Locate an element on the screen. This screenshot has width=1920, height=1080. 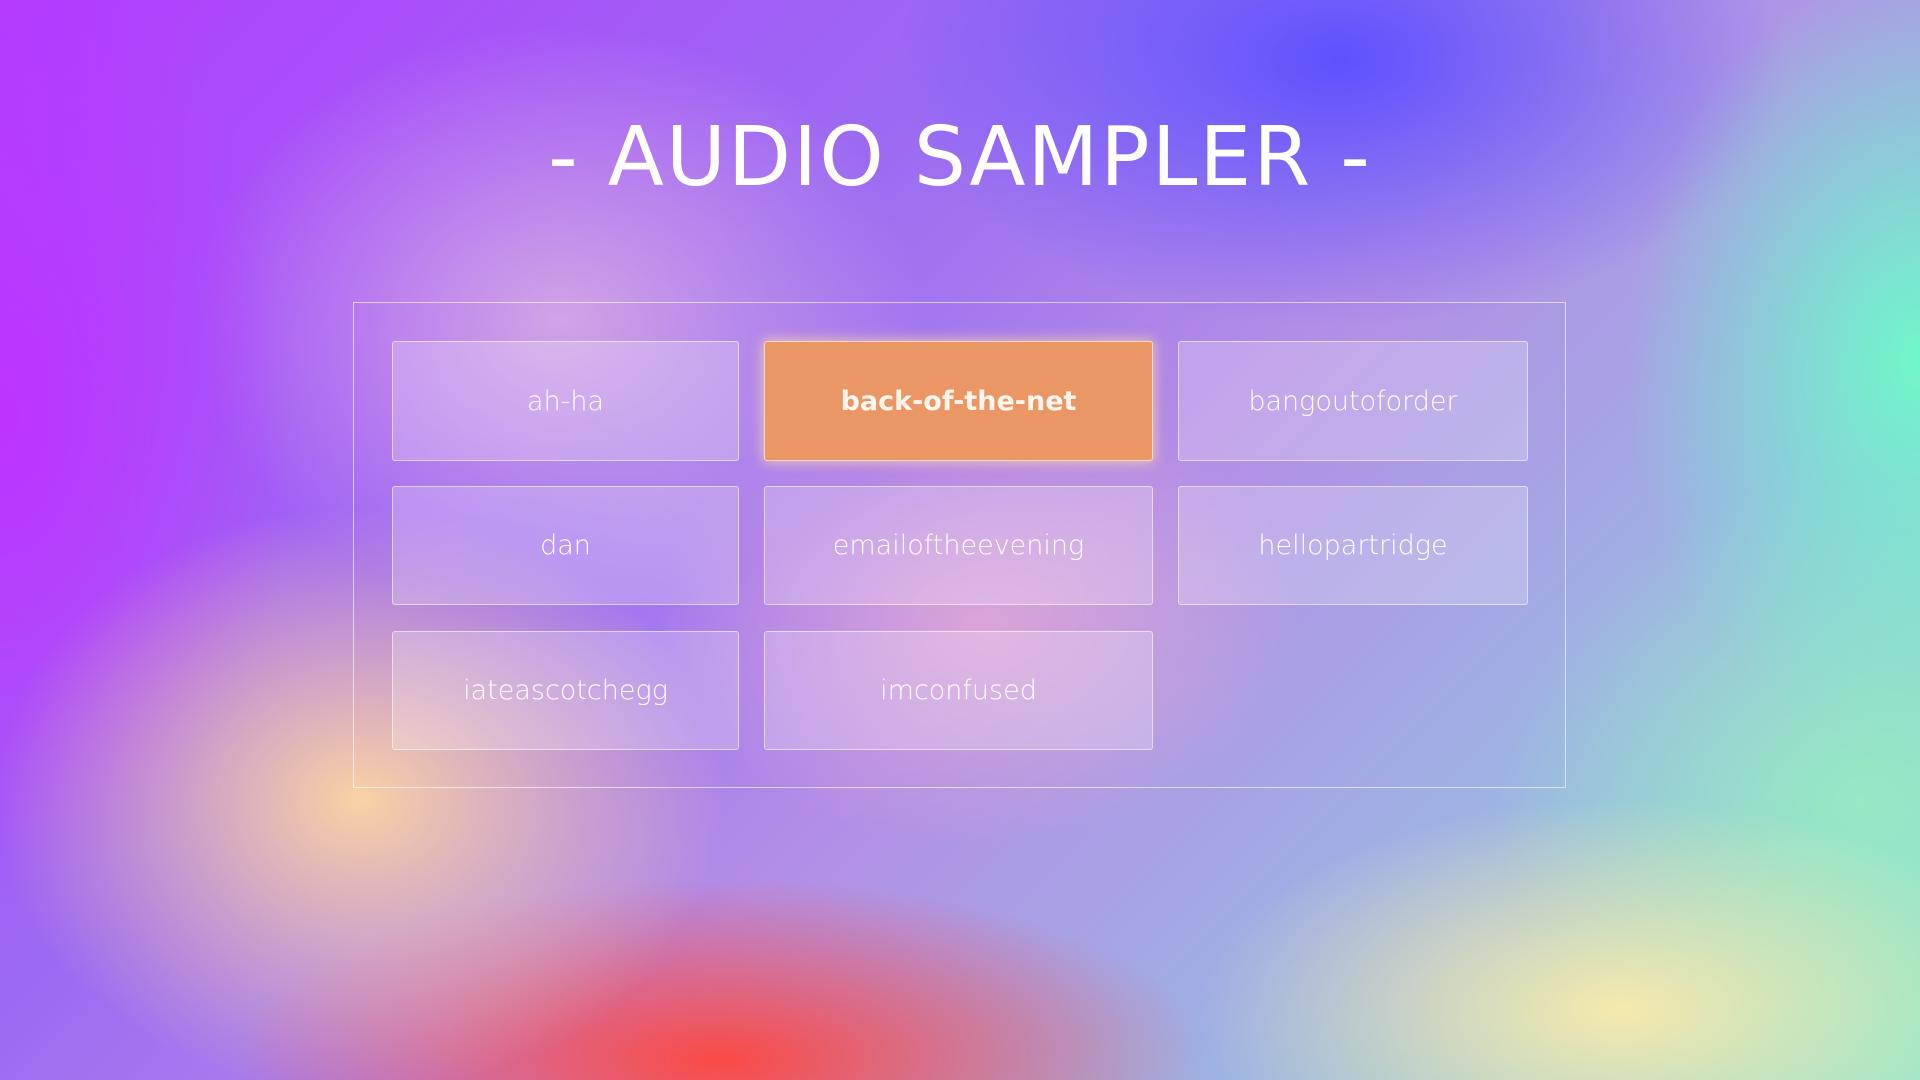
pad-bangoutoforder: bangoutoforder is located at coordinates (1353, 401).